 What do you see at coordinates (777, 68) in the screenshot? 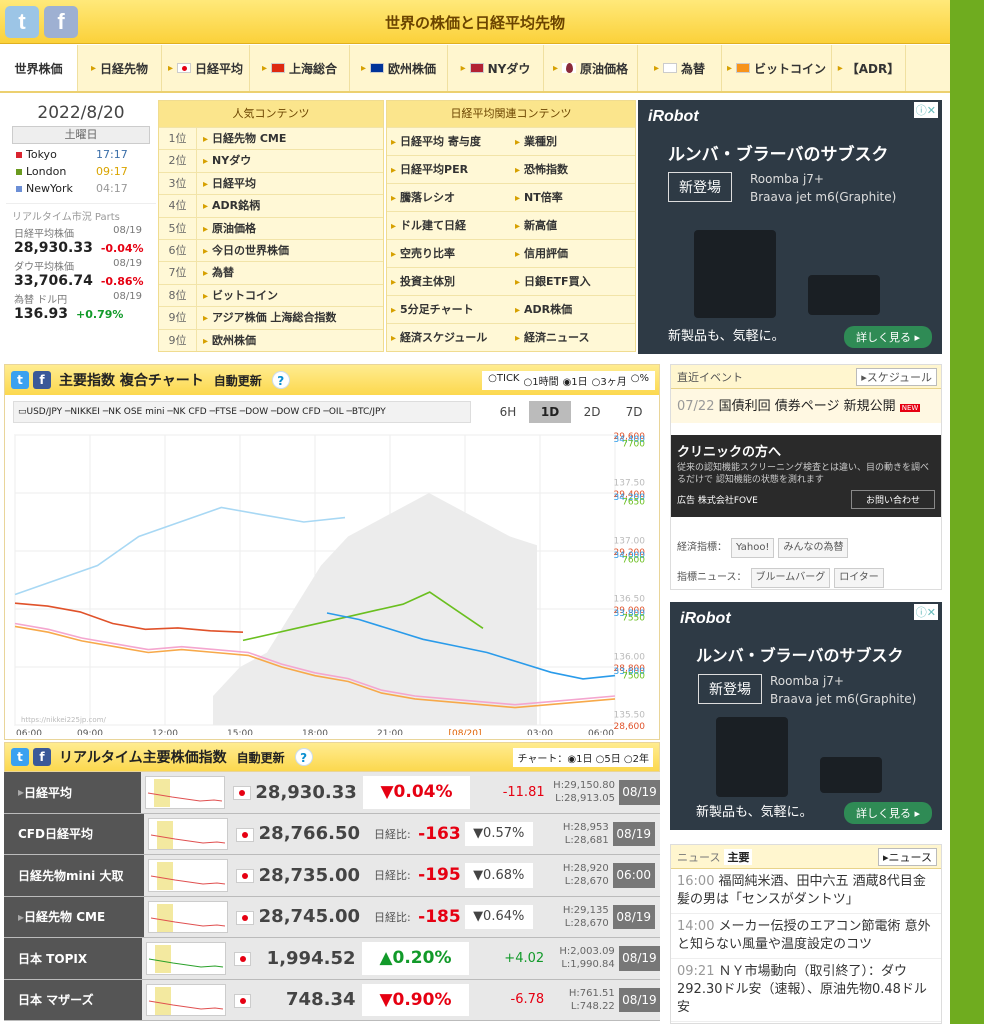
I see `nav-item-8: ▸ ビットコイン` at bounding box center [777, 68].